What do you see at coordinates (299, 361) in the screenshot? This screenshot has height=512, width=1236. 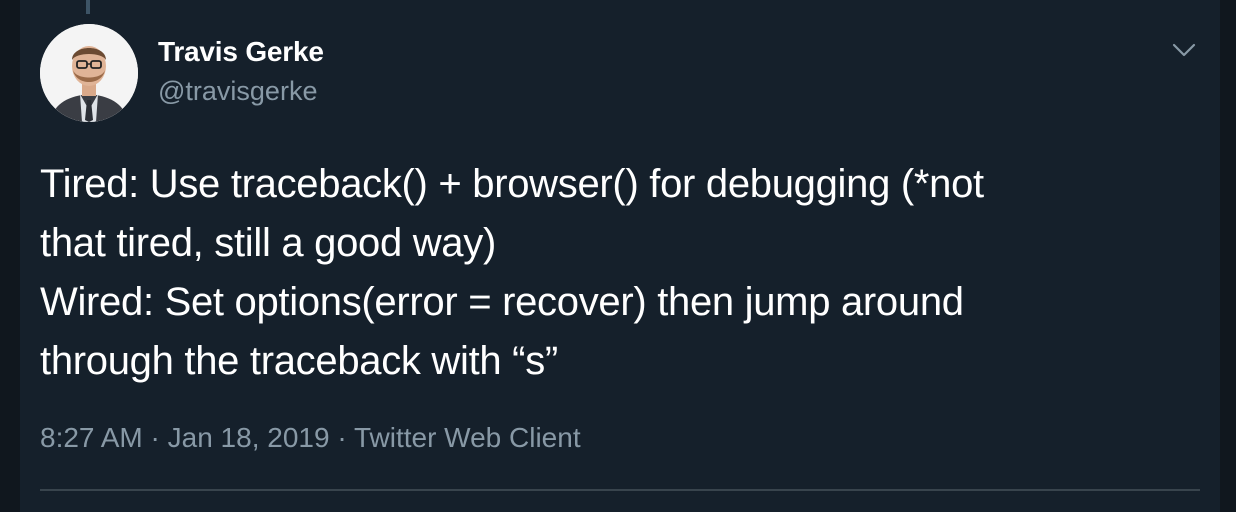 I see `tweet-text-line: through the traceback with “s”` at bounding box center [299, 361].